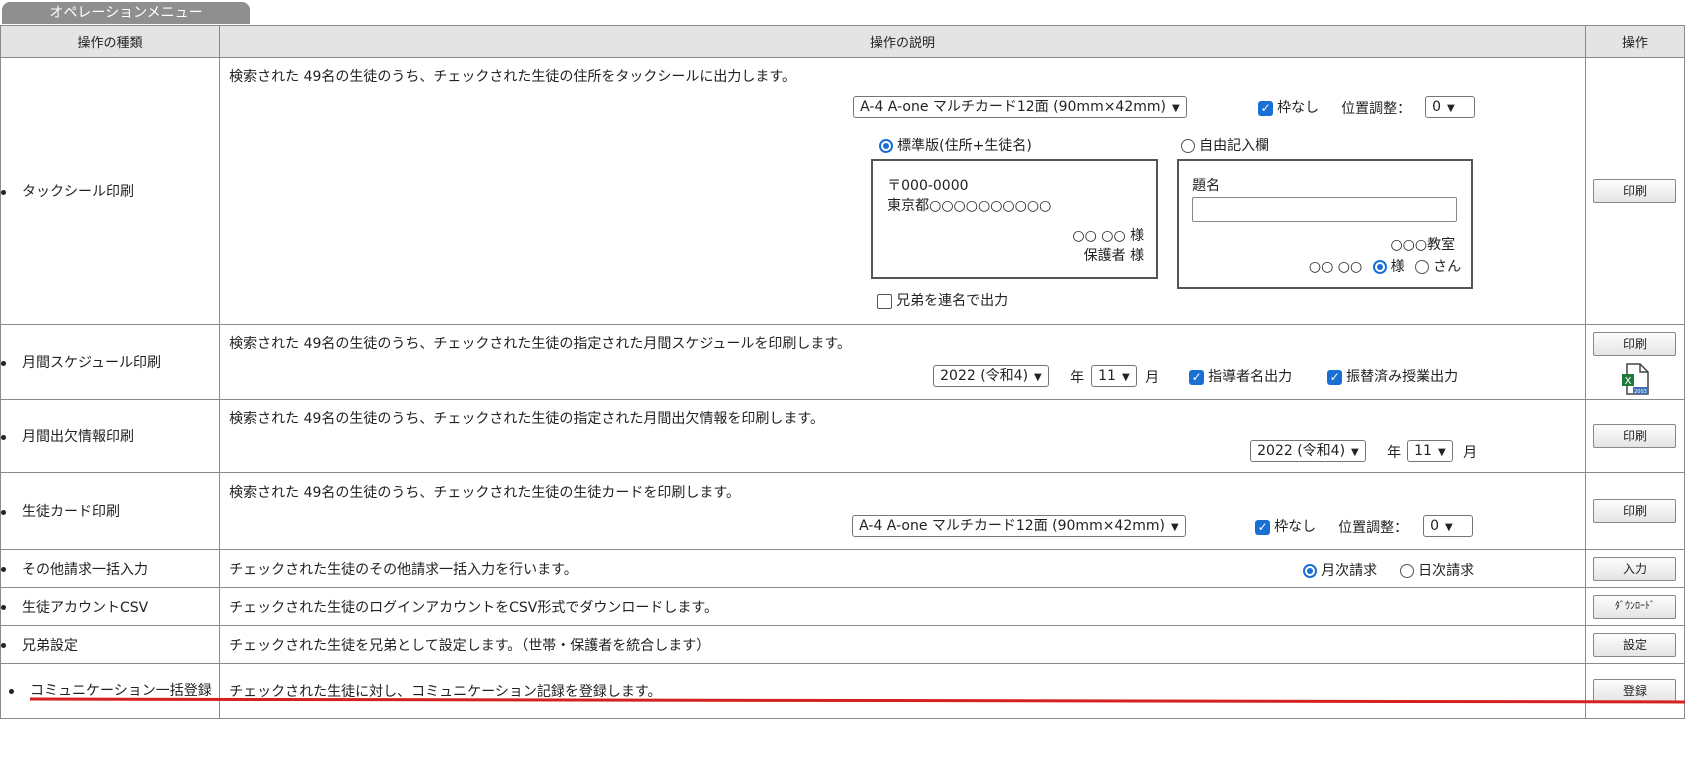 The width and height of the screenshot is (1689, 764). What do you see at coordinates (1240, 376) in the screenshot?
I see `instructor-checkbox: ✓ 指導者名出力` at bounding box center [1240, 376].